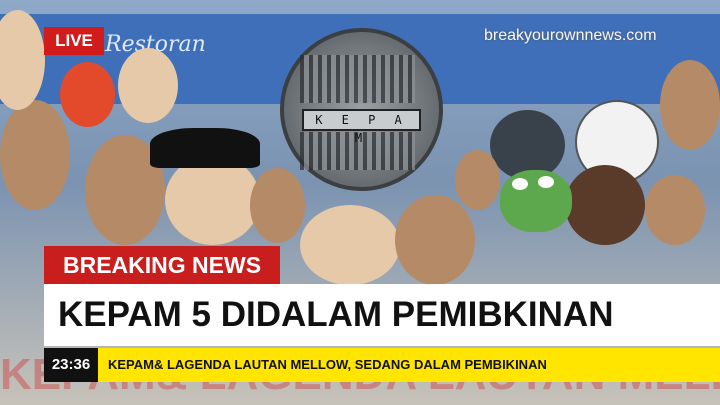  Describe the element at coordinates (357, 79) in the screenshot. I see `manhole-grate` at that location.